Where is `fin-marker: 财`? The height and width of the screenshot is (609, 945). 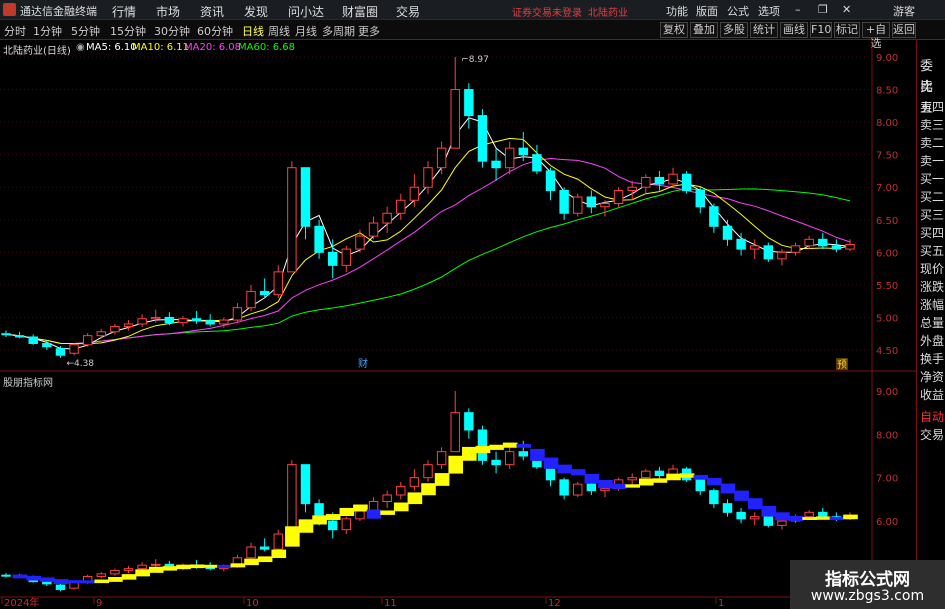 fin-marker: 财 is located at coordinates (363, 363).